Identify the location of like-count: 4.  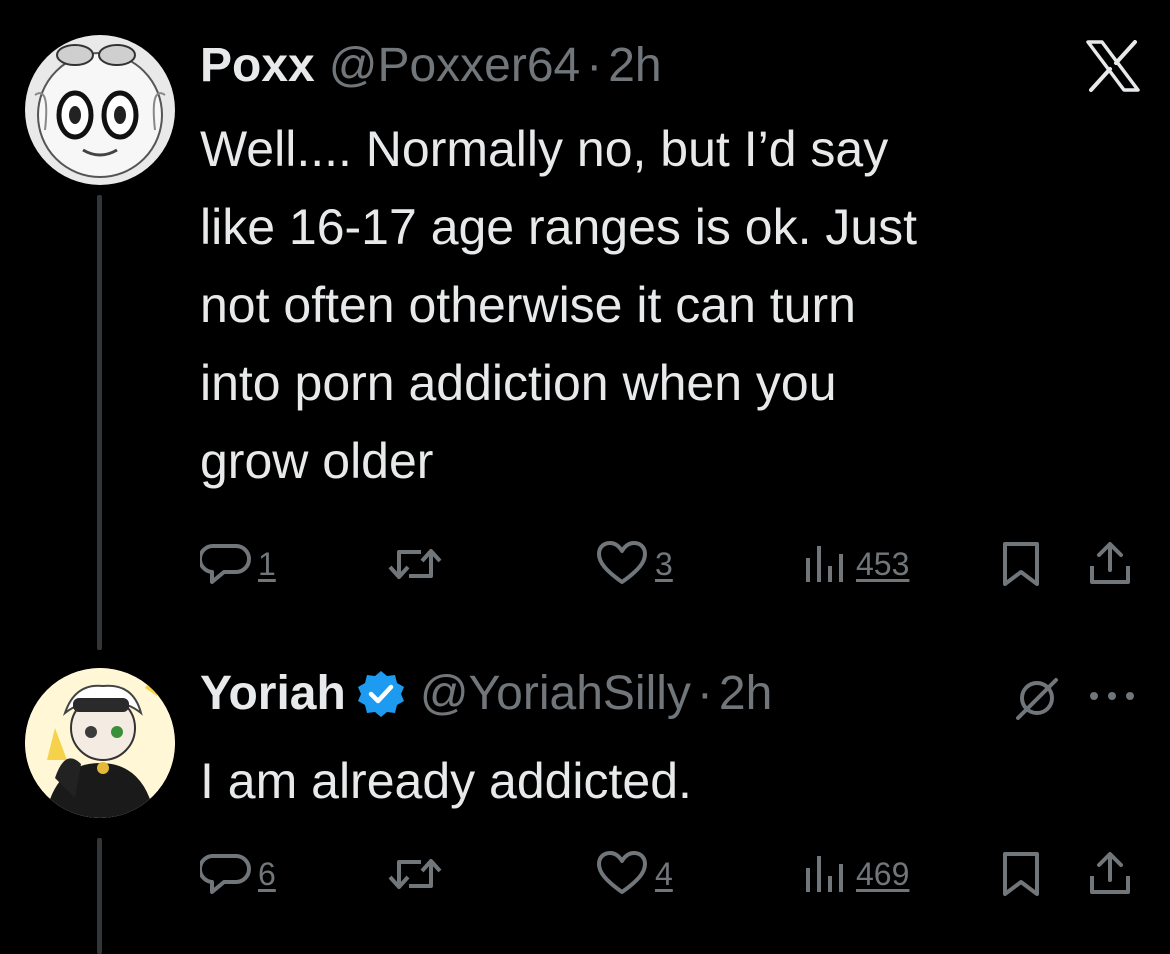
(664, 873).